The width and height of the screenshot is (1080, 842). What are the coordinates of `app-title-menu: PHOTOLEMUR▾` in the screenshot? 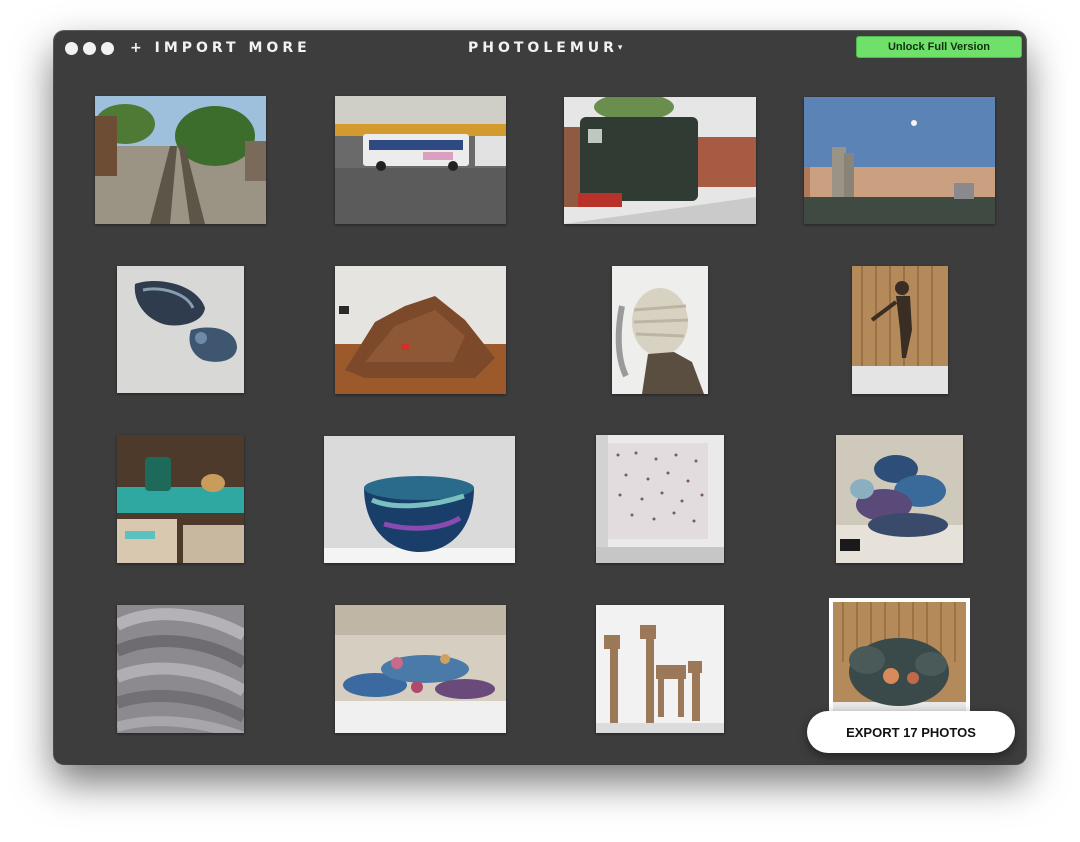 It's located at (545, 48).